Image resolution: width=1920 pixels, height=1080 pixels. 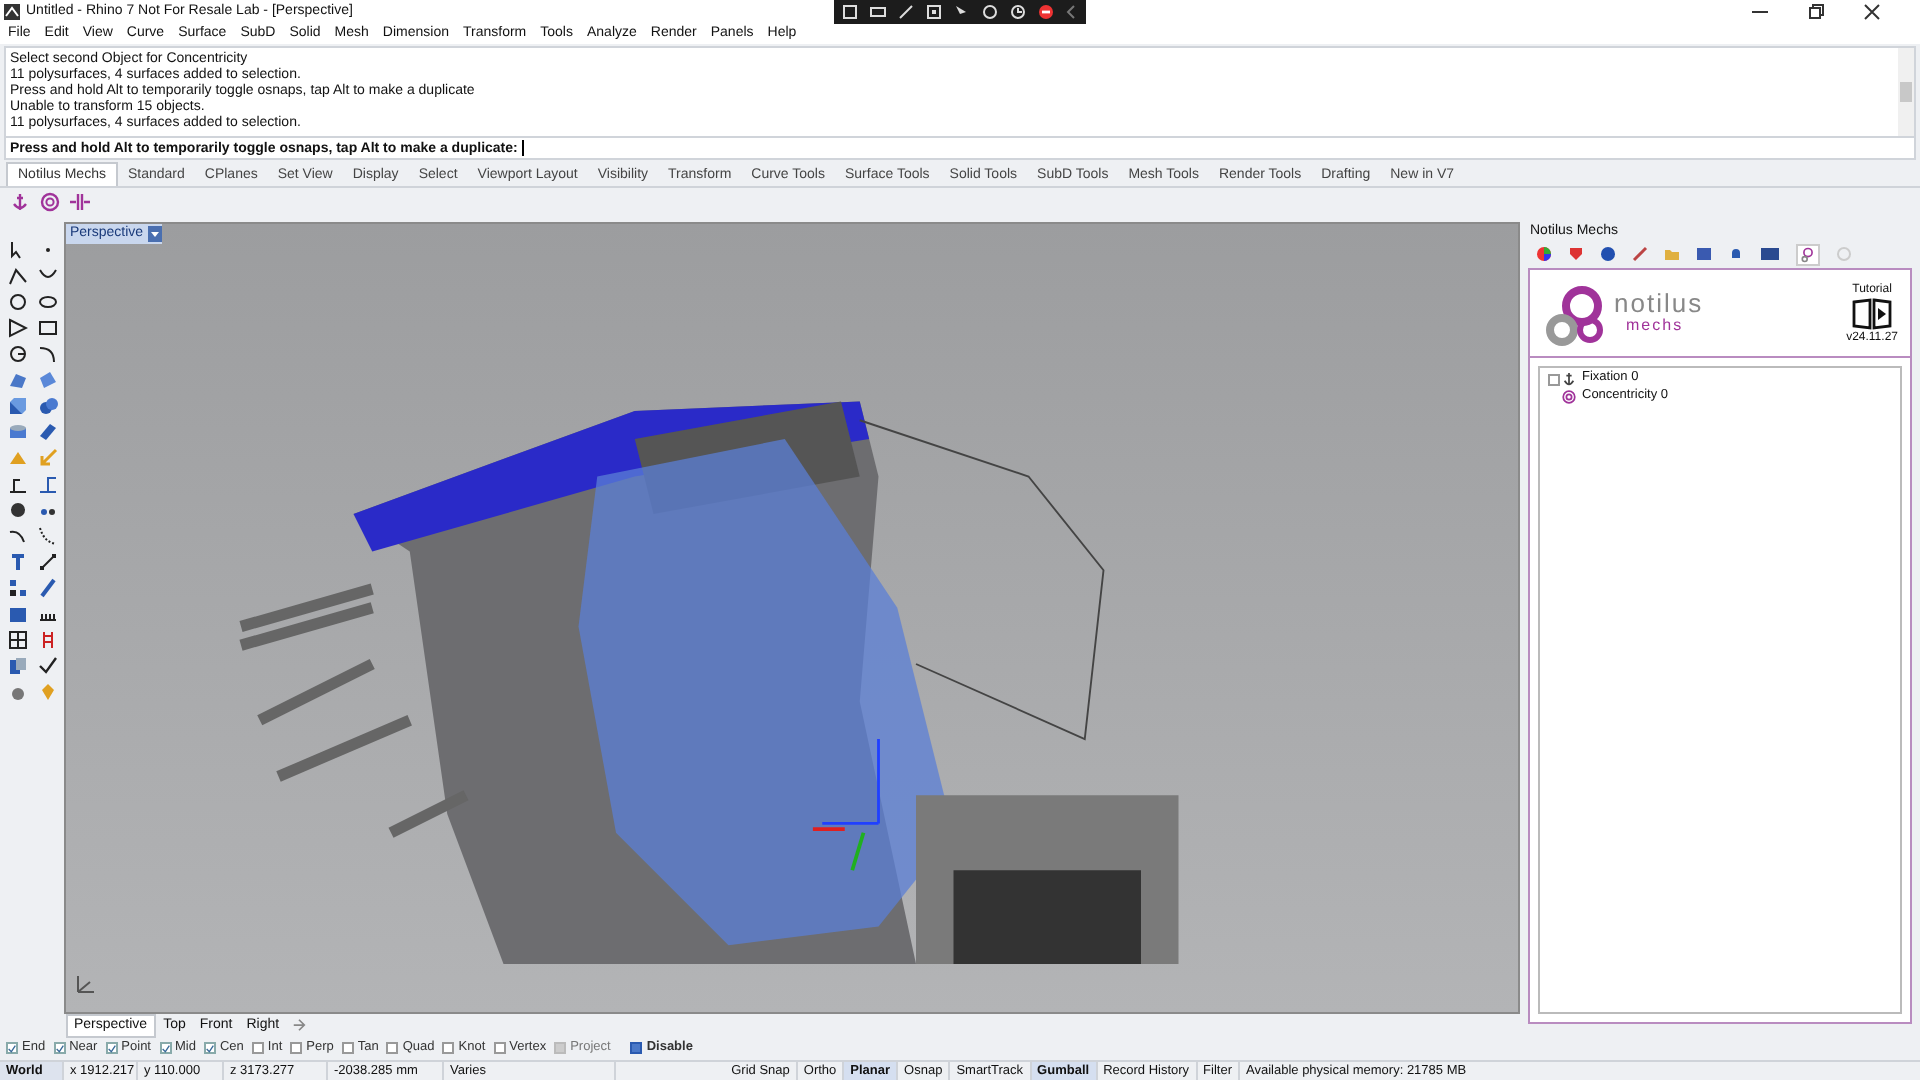 I want to click on image-icon, so click(x=1704, y=254).